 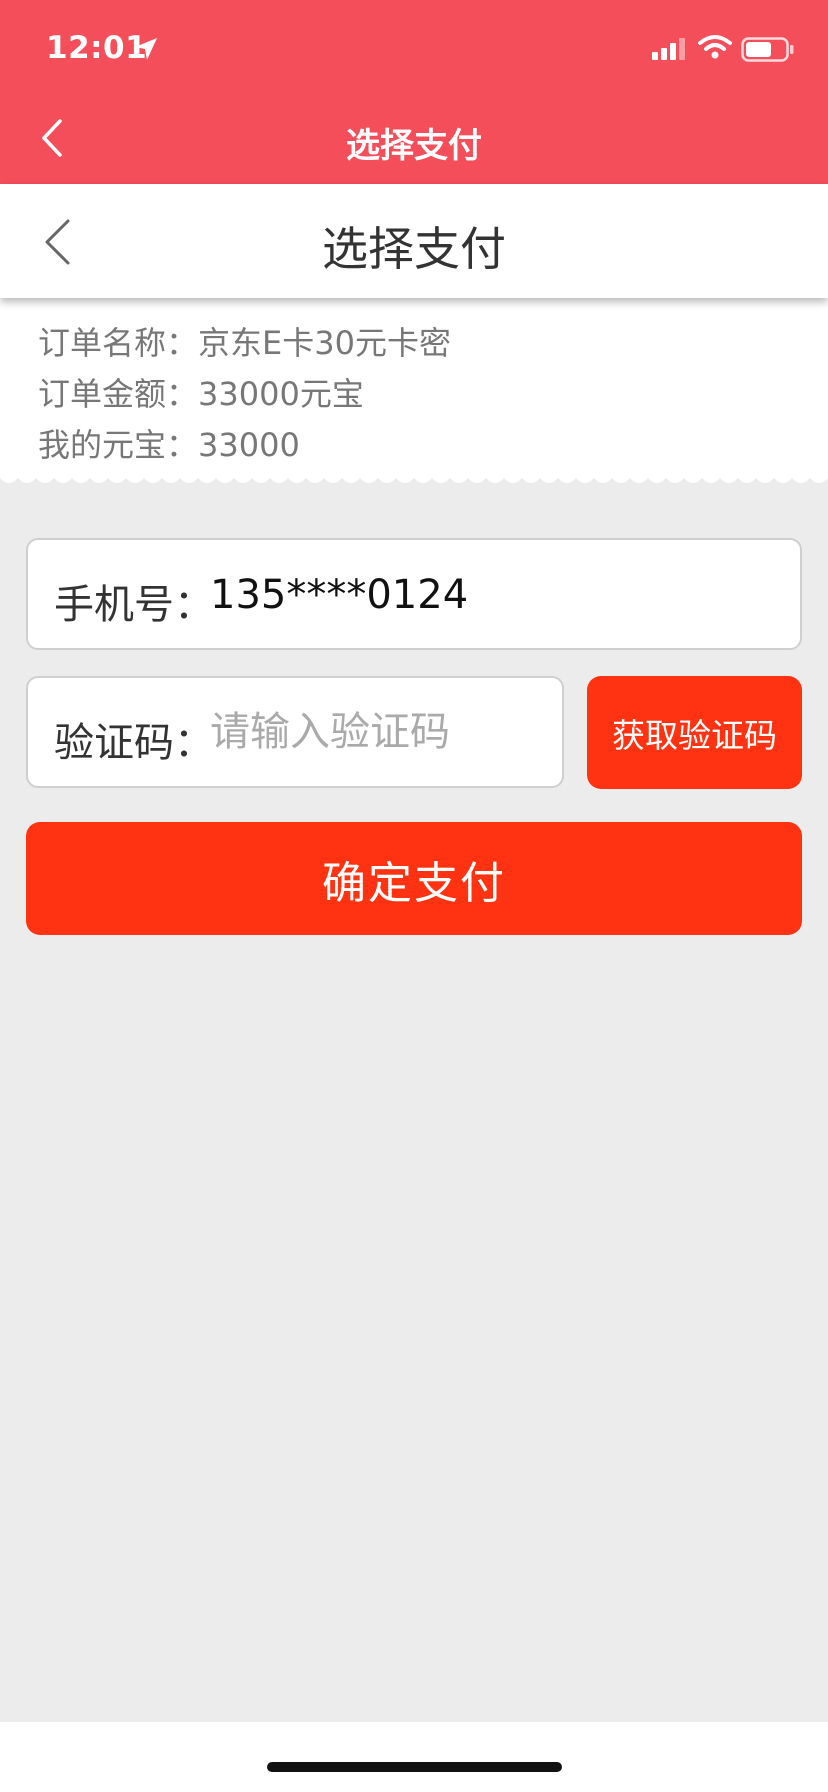 What do you see at coordinates (281, 394) in the screenshot?
I see `order-amount-value: 33000元宝` at bounding box center [281, 394].